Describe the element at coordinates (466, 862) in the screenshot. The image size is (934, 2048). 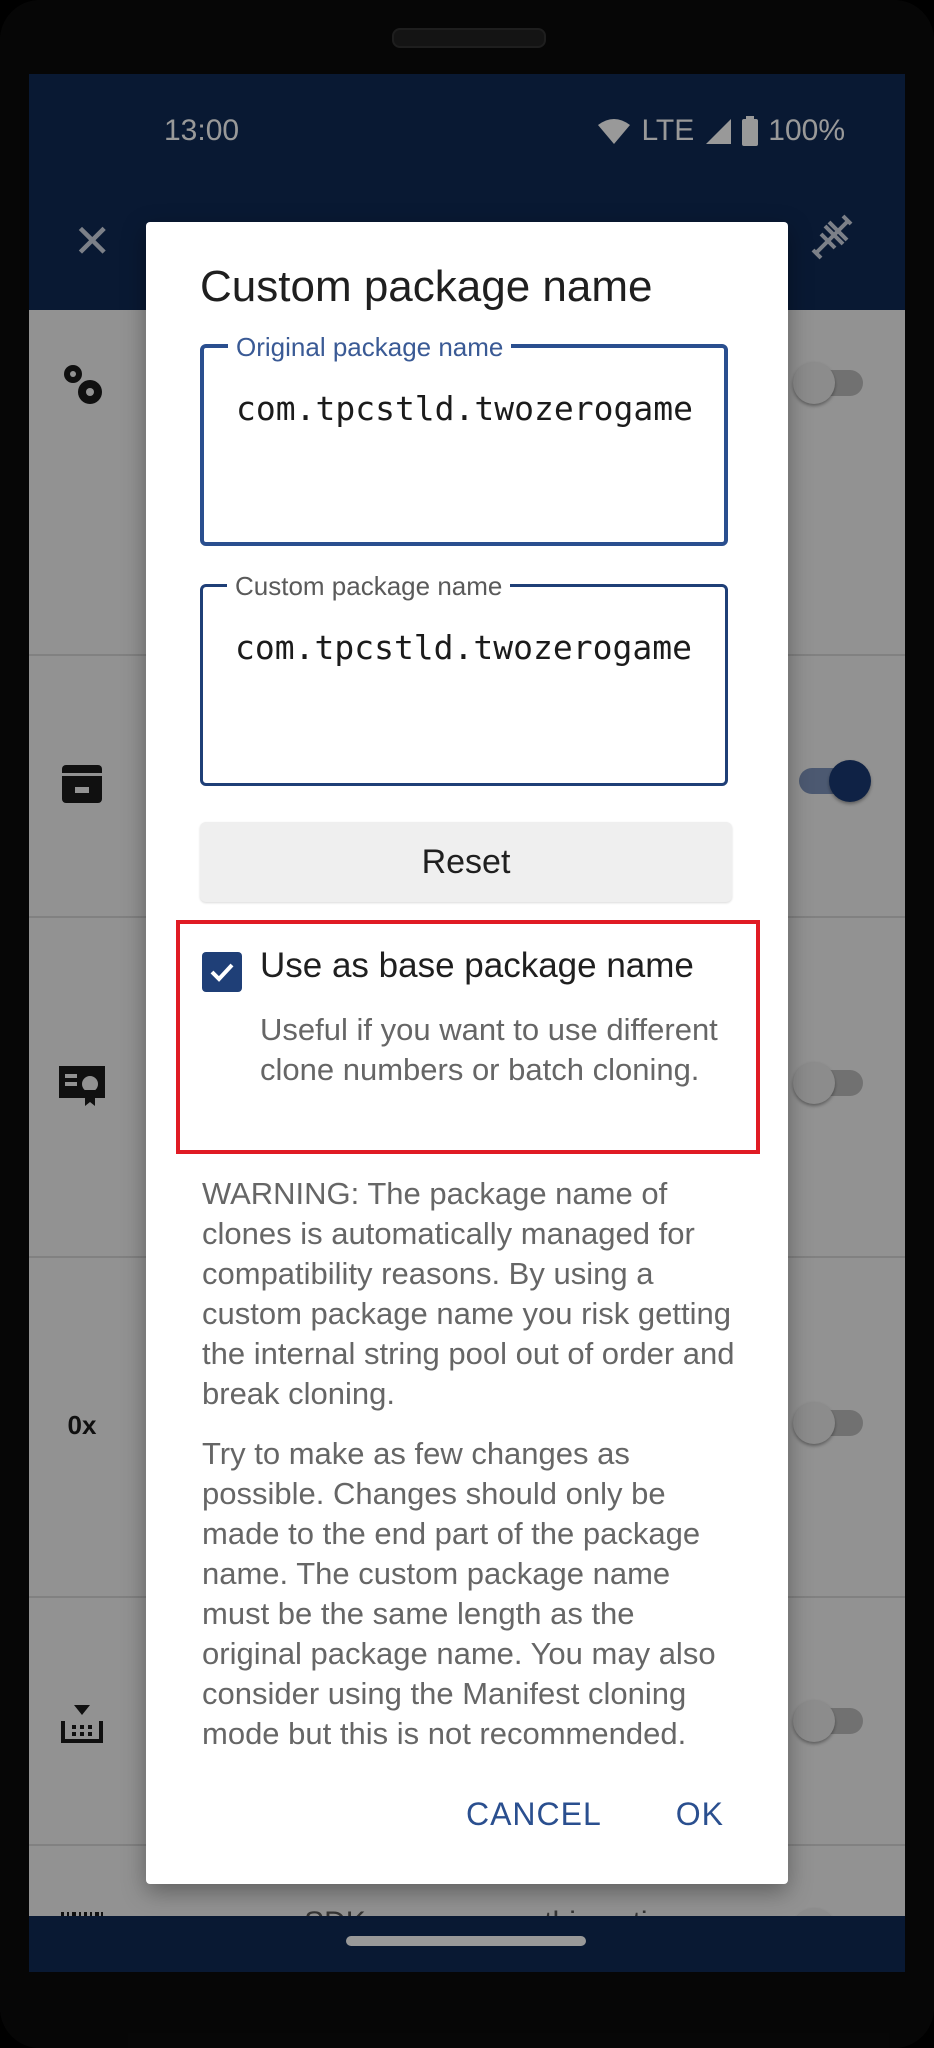
I see `reset-button: Reset` at that location.